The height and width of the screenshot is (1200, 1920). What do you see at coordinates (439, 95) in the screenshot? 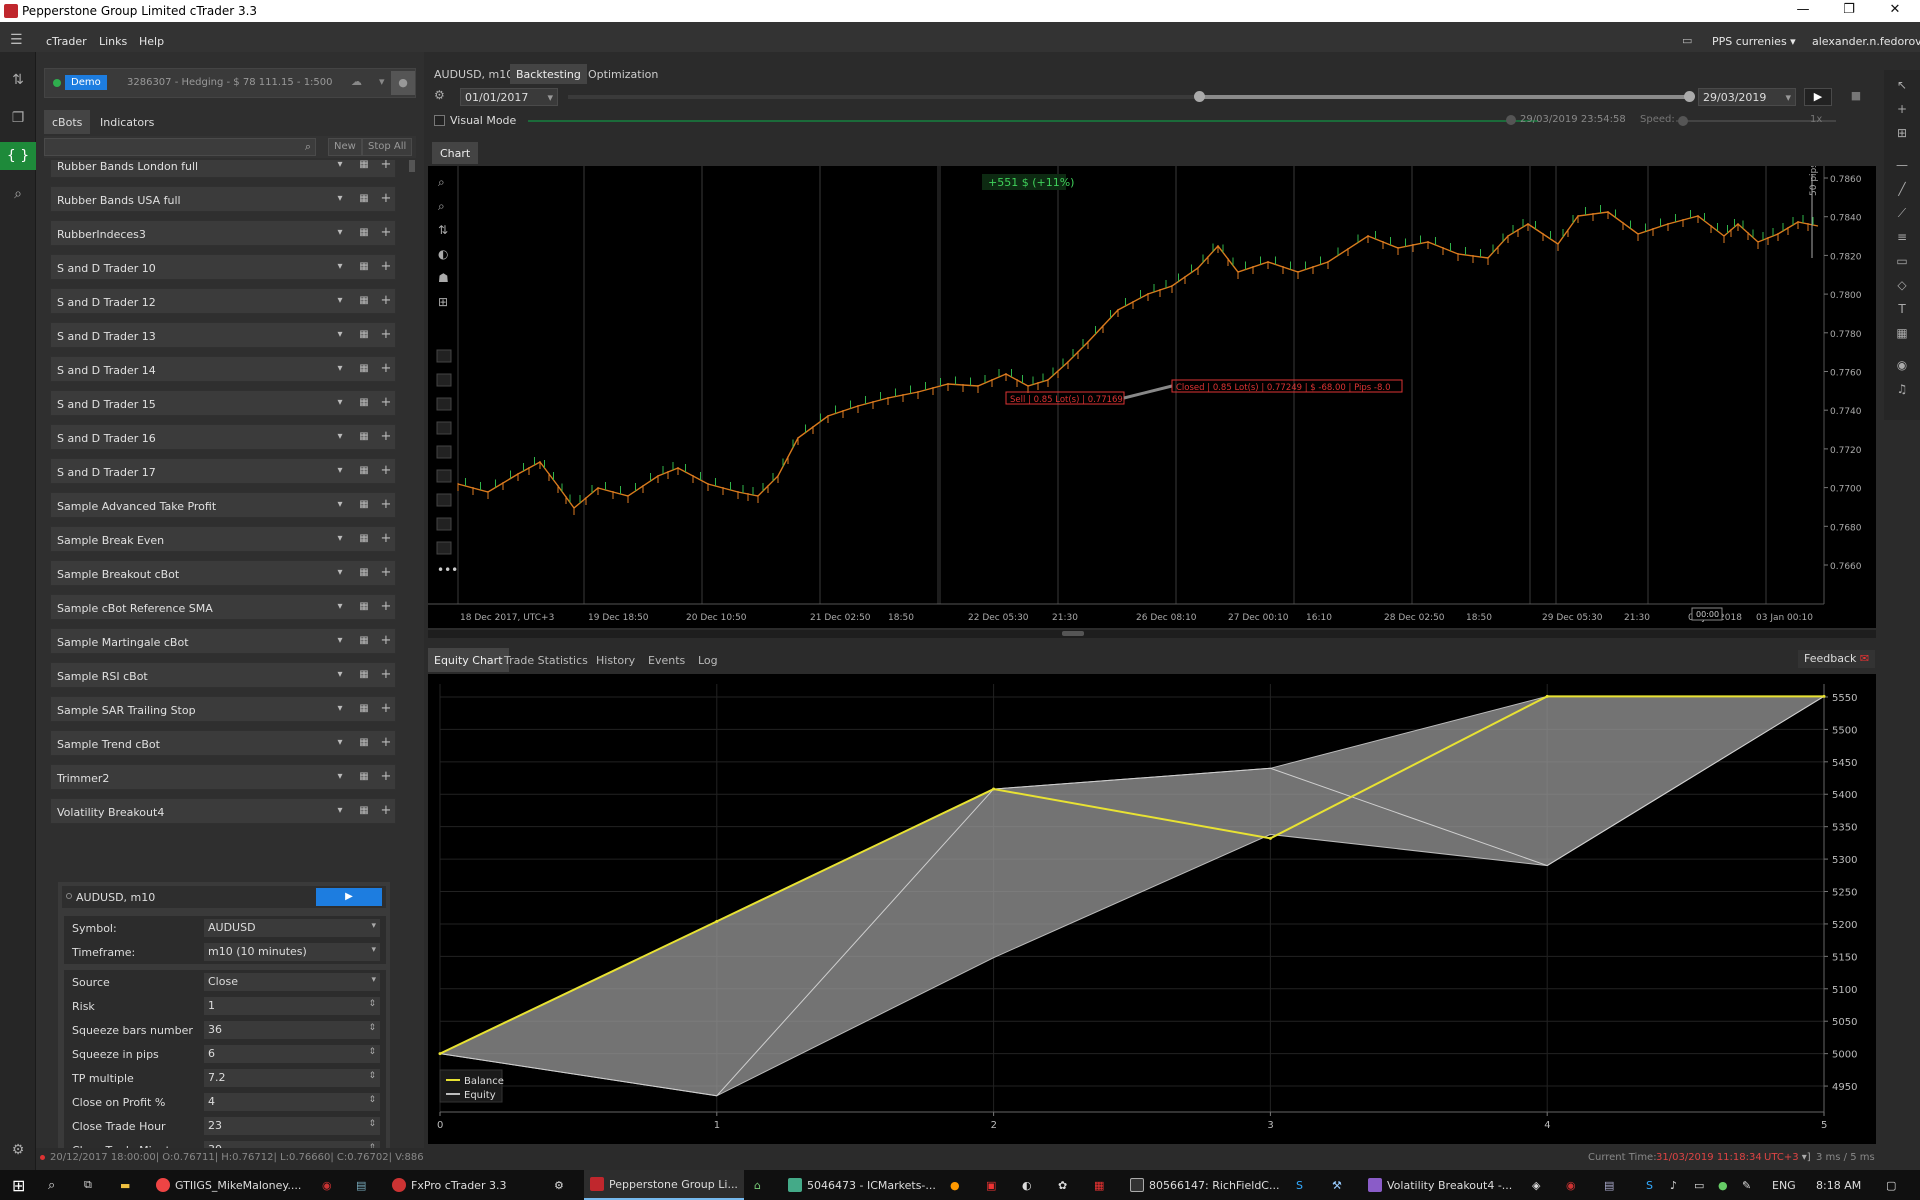
I see `backtest-settings-icon: ⚙` at bounding box center [439, 95].